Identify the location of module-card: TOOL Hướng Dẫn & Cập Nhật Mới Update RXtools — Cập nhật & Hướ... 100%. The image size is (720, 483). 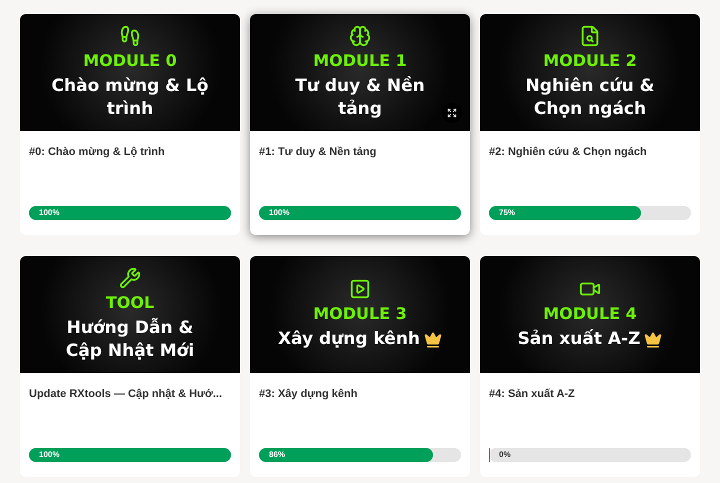
(130, 366).